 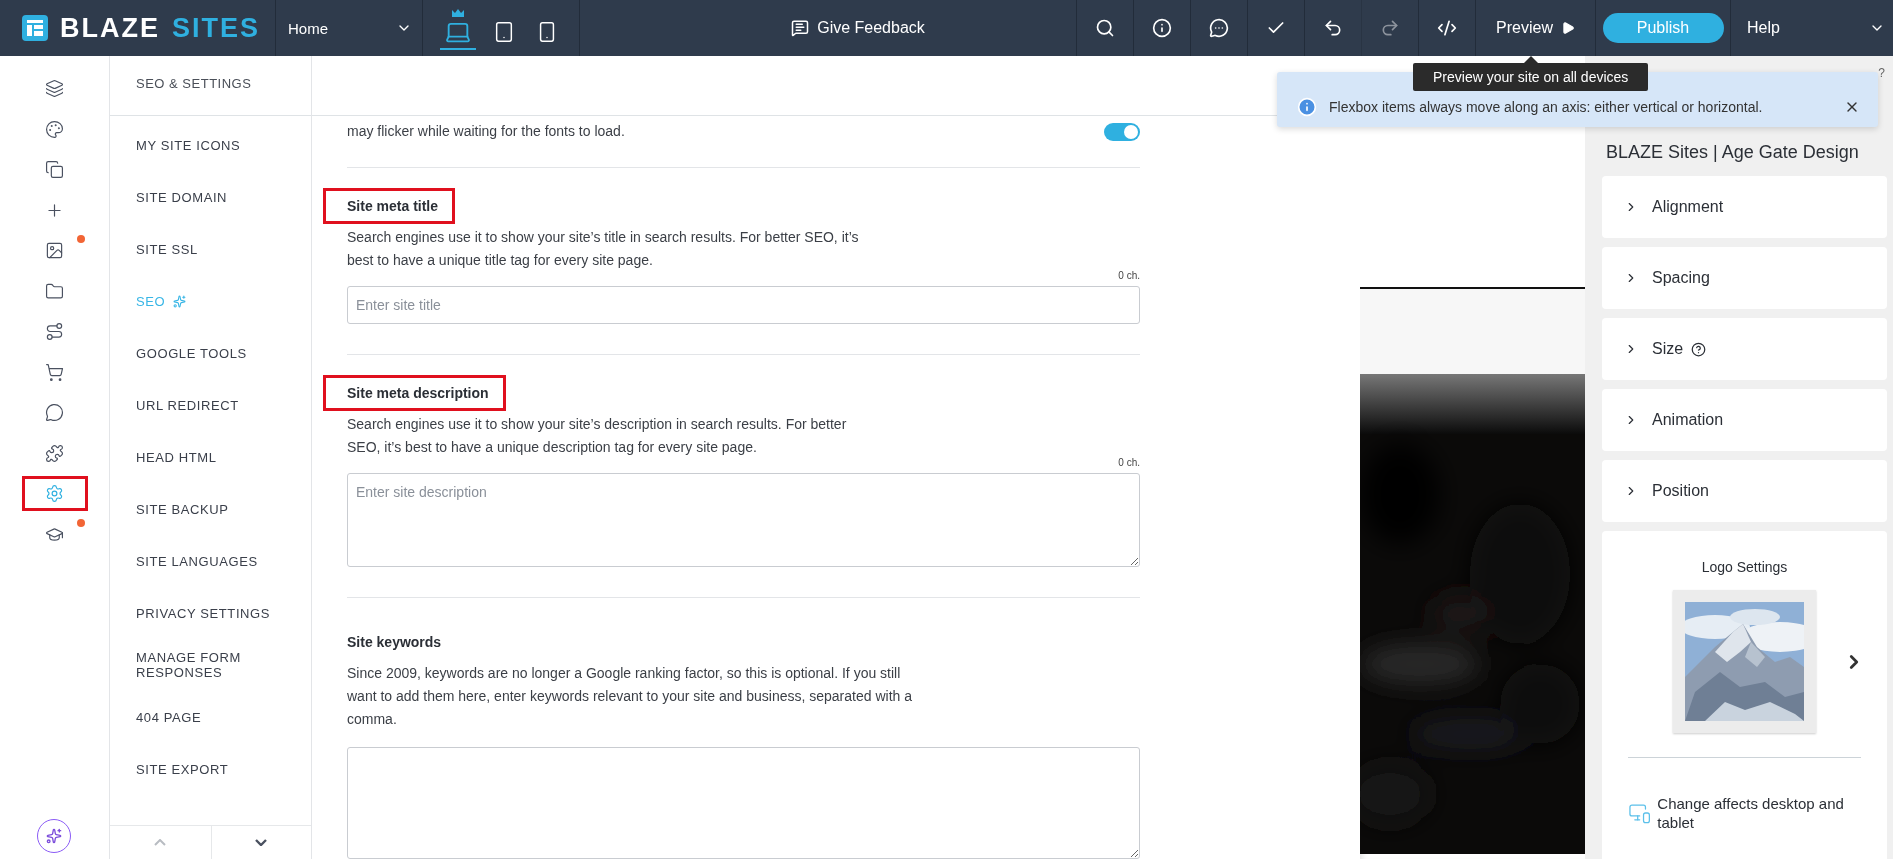 What do you see at coordinates (630, 696) in the screenshot?
I see `section-description: Since 2009, keywords are no longer a Google ranking factor, so this is optional. If you still want to add them here, enter keywords relevant to your site and business, separated with a comma.` at bounding box center [630, 696].